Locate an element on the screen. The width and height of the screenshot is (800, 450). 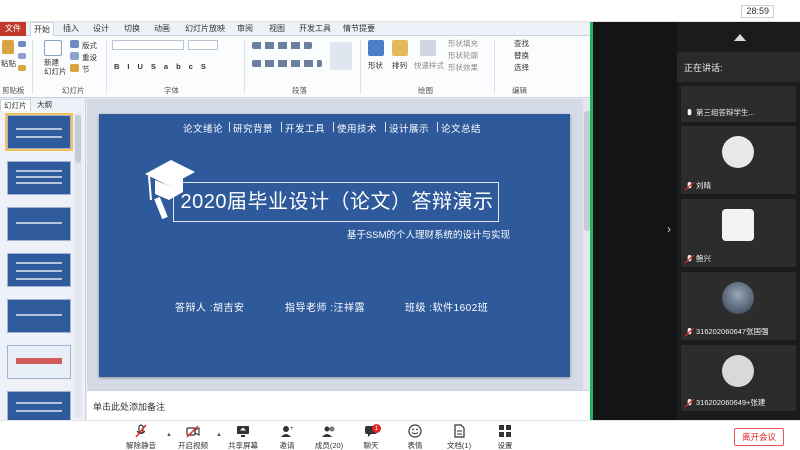
quick-style-icon is located at coordinates (428, 48).